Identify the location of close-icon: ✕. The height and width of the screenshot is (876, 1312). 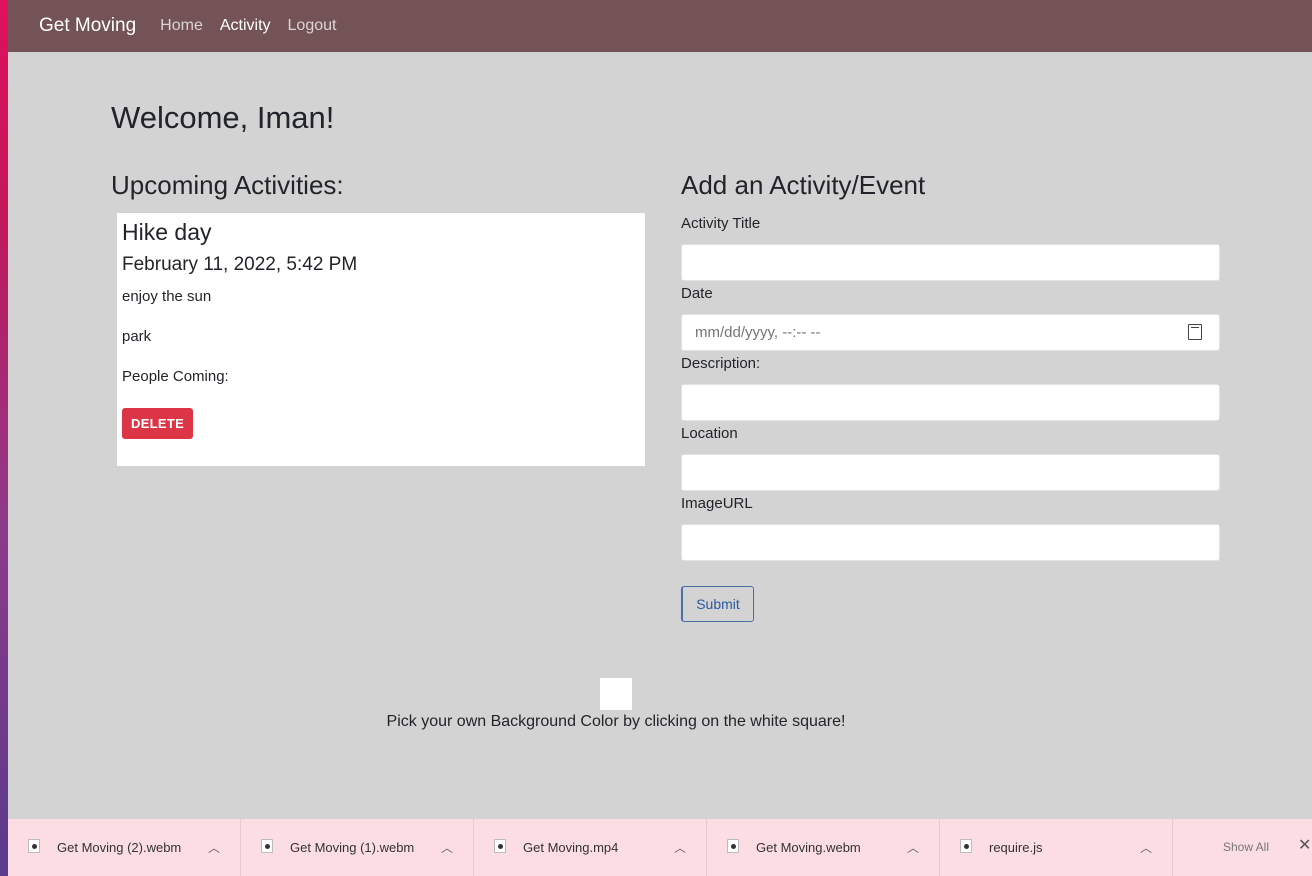
(1304, 845).